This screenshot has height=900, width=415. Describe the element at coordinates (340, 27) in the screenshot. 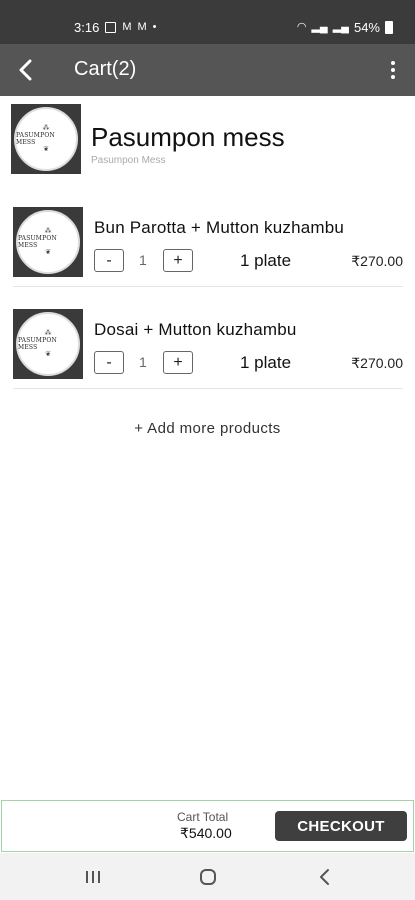

I see `signal-icon-2: ▂▄` at that location.